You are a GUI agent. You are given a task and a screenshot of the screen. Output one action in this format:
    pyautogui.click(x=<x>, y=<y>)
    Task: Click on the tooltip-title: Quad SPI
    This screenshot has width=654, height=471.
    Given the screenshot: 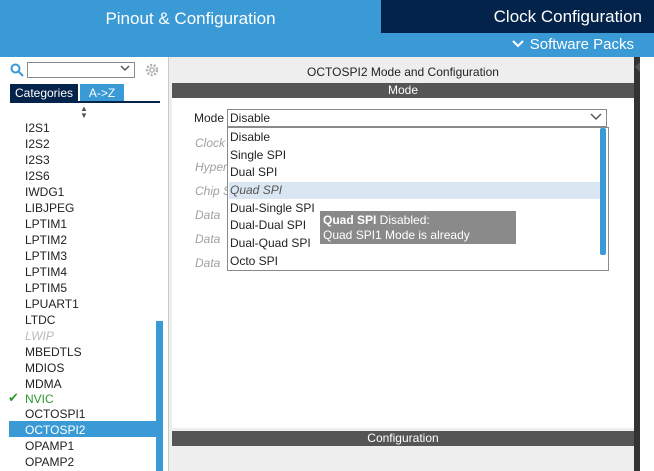 What is the action you would take?
    pyautogui.click(x=350, y=220)
    